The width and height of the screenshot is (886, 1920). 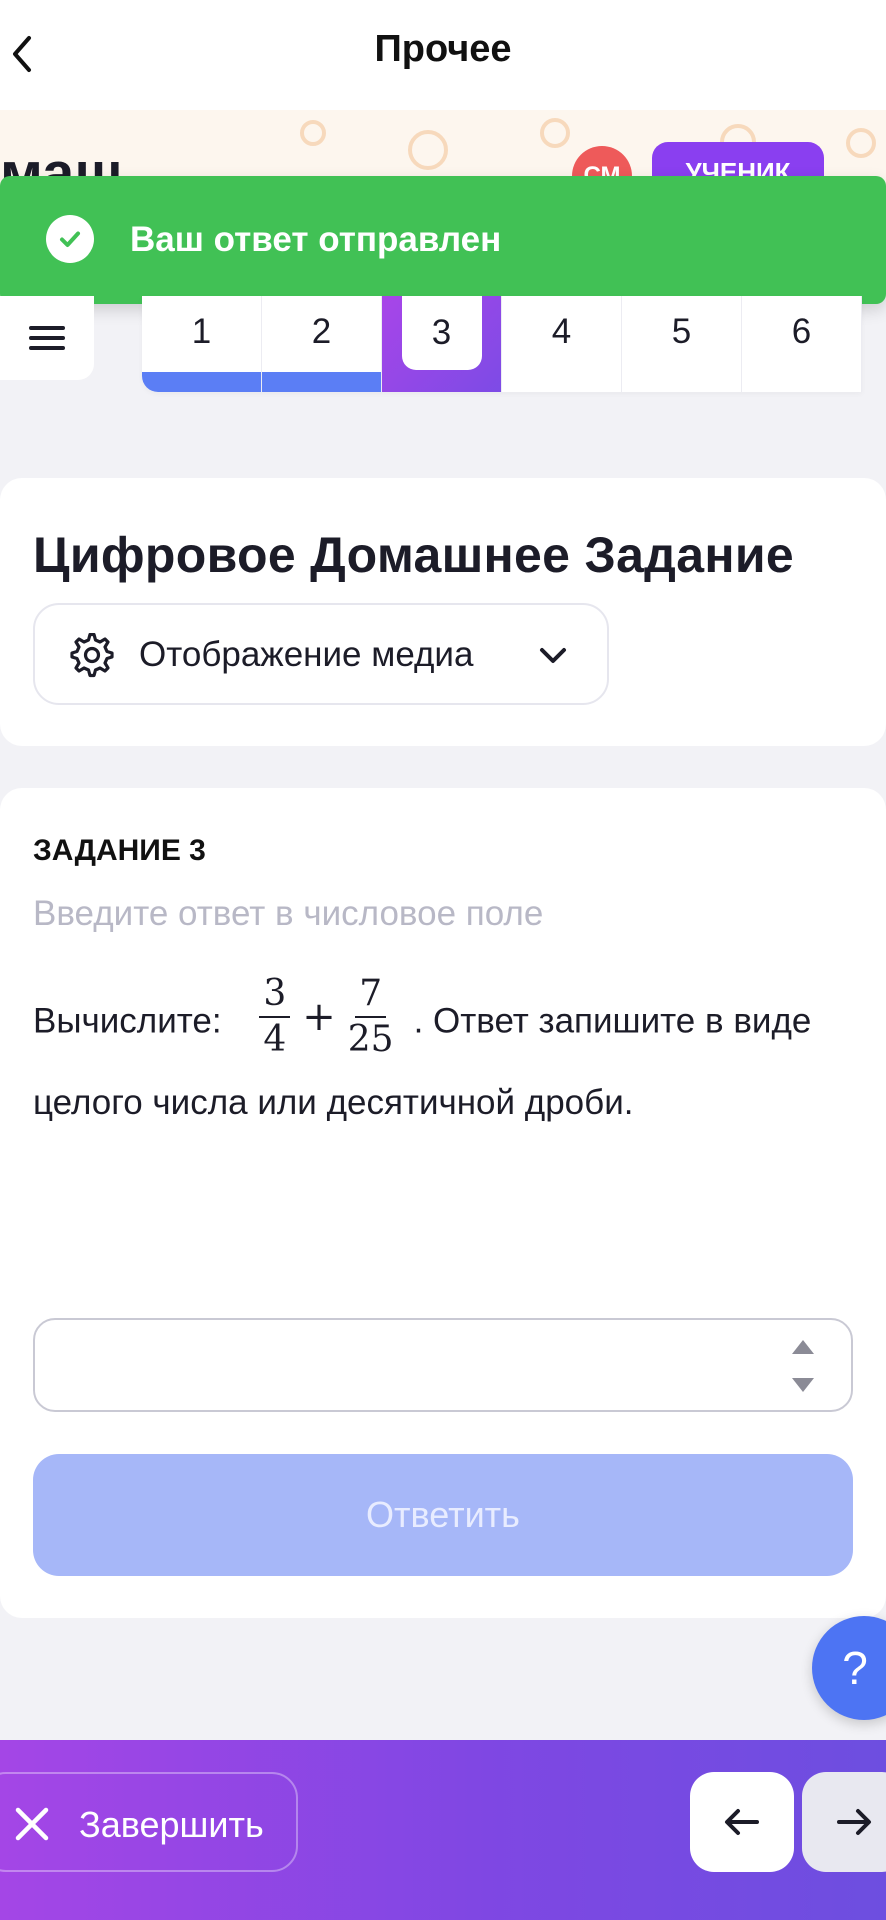 What do you see at coordinates (275, 995) in the screenshot?
I see `fraction-a-numerator: 3` at bounding box center [275, 995].